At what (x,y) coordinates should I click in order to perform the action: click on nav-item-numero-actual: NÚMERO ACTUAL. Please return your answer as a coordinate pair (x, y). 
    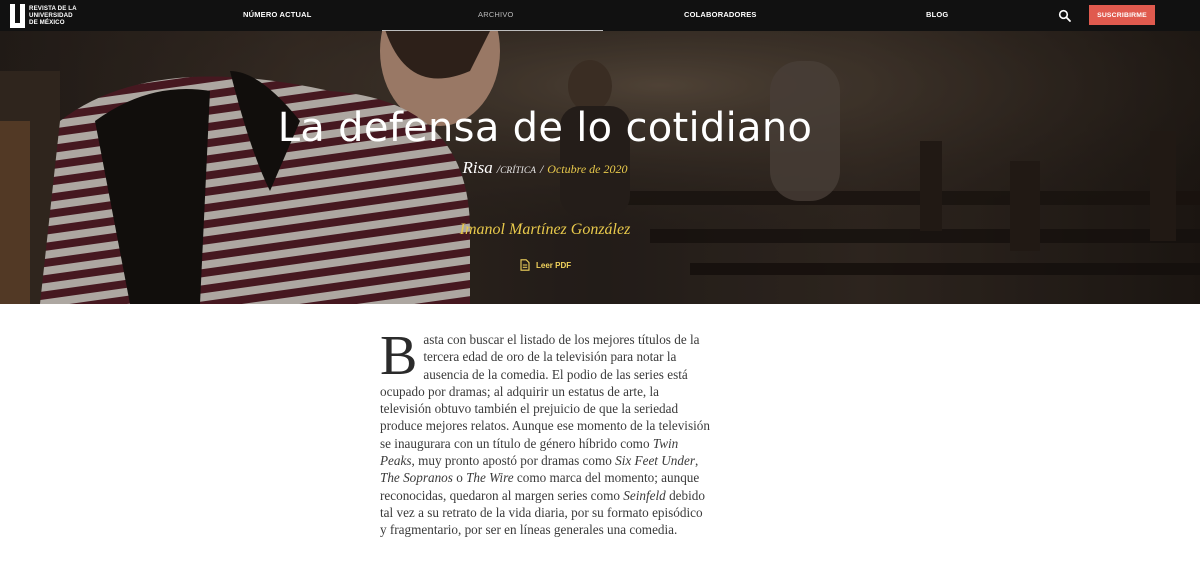
    Looking at the image, I should click on (277, 14).